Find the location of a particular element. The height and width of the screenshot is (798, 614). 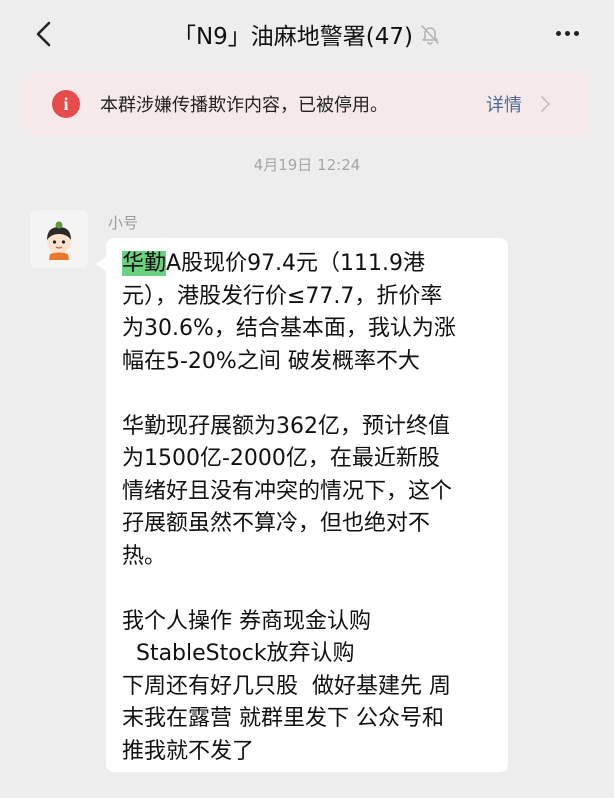

message-line: 热。 is located at coordinates (144, 556).